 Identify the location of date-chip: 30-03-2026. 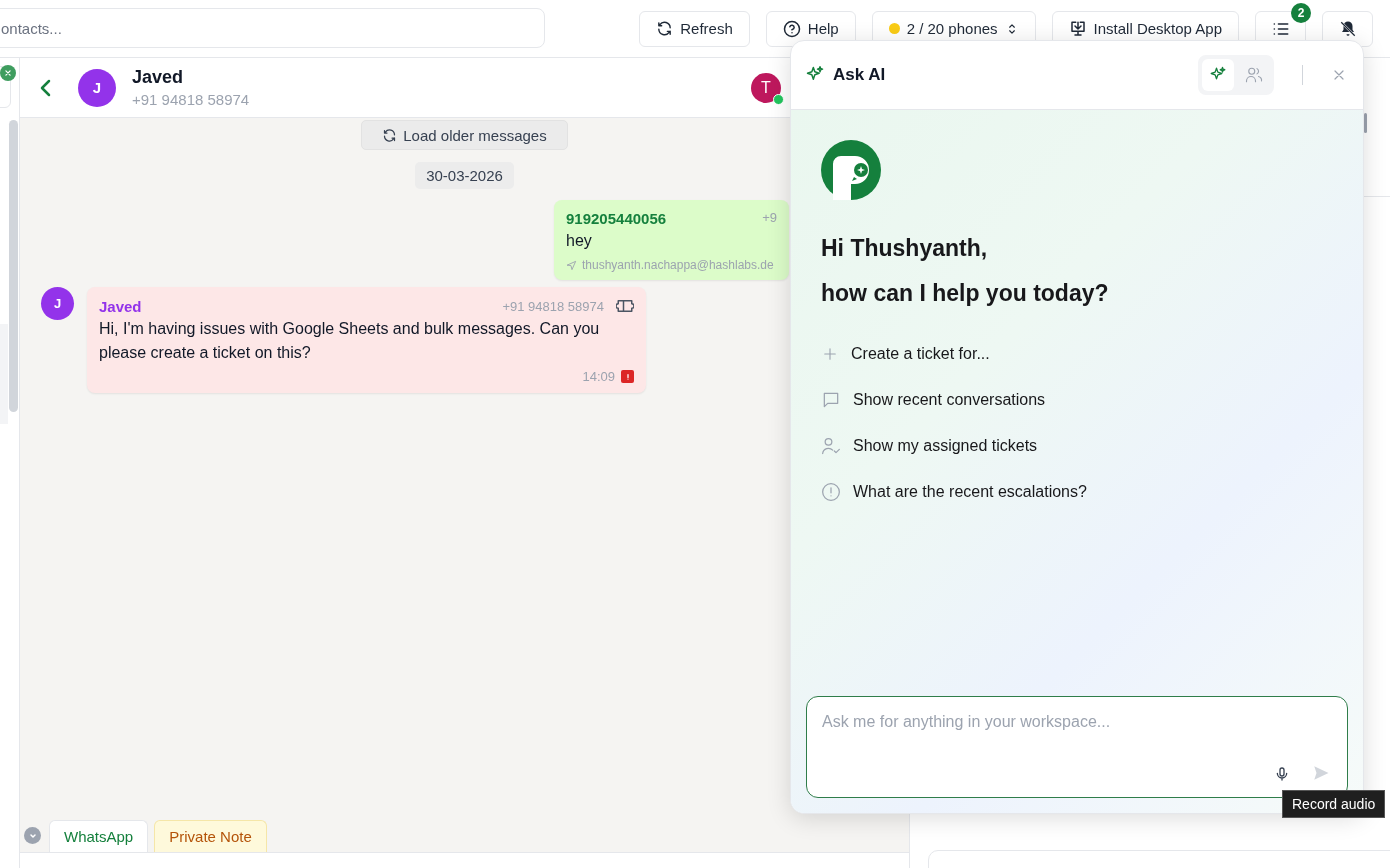
(464, 175).